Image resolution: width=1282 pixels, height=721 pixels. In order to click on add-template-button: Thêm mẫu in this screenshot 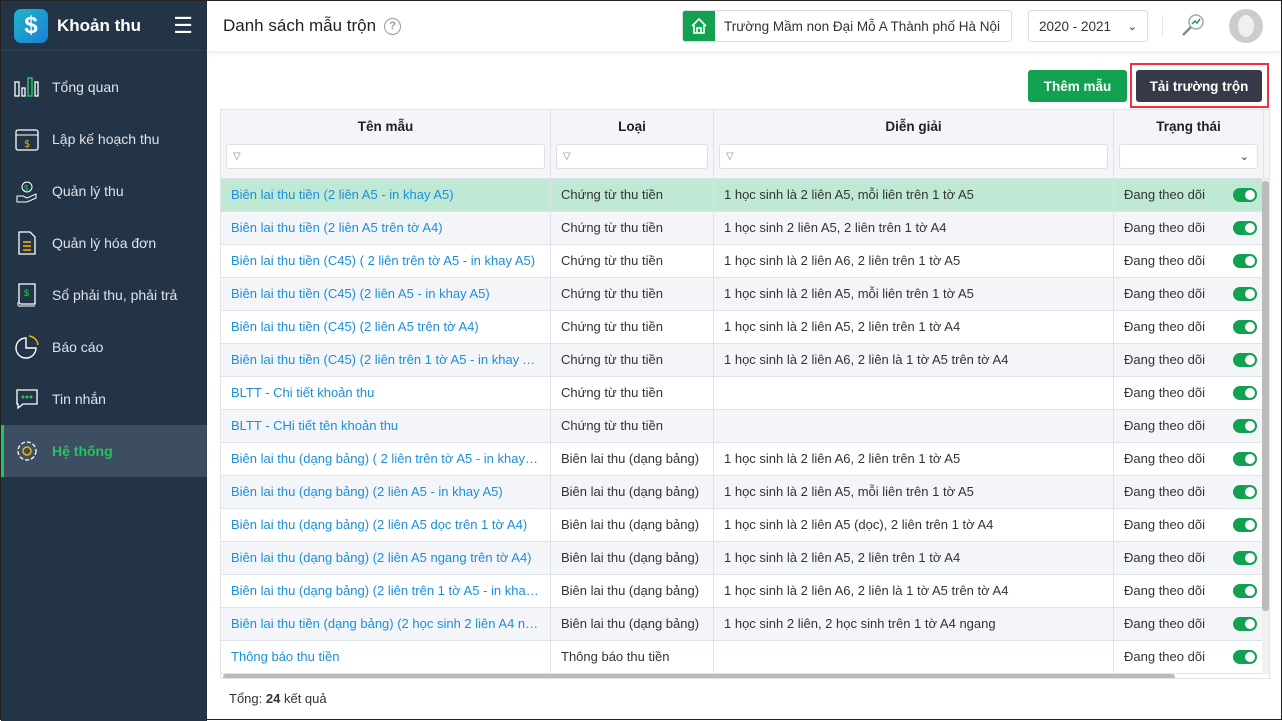, I will do `click(1077, 86)`.